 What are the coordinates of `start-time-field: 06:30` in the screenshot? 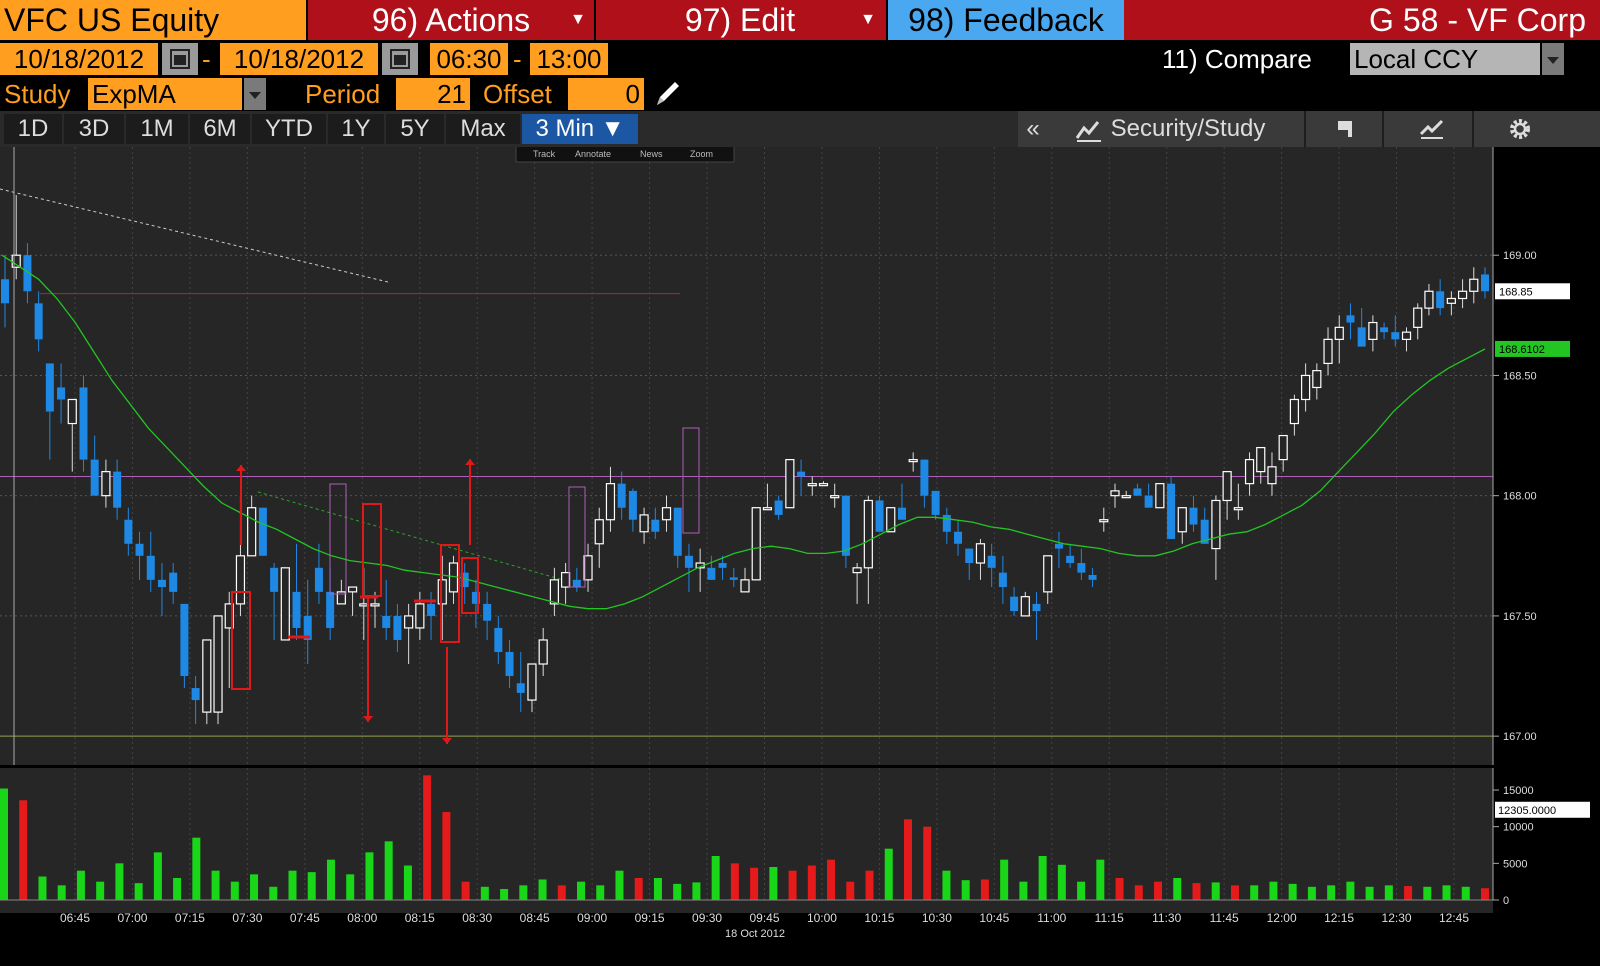 It's located at (469, 59).